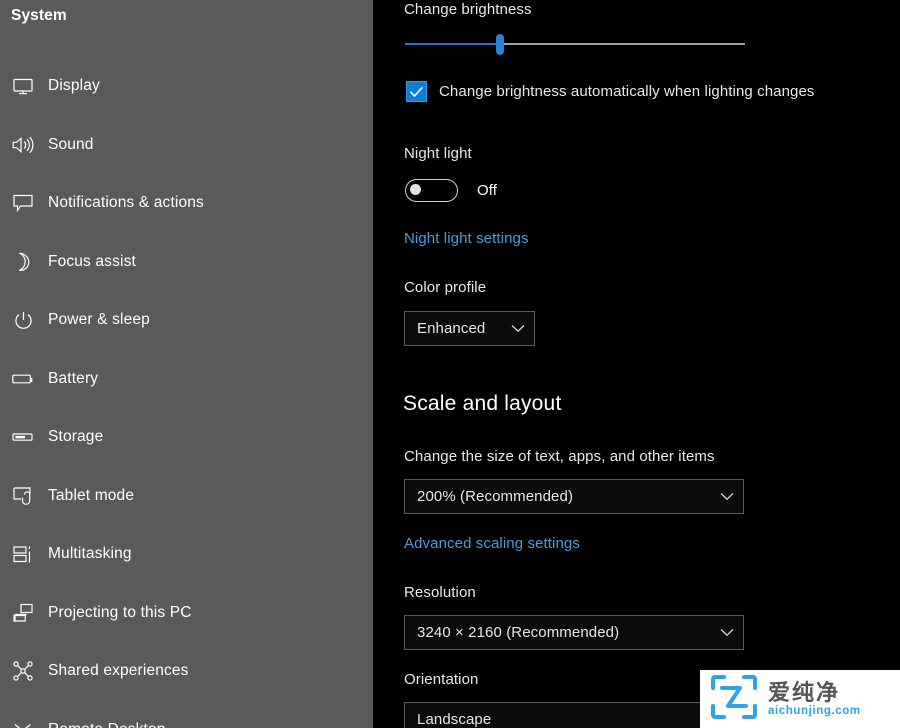 The width and height of the screenshot is (900, 728). Describe the element at coordinates (466, 238) in the screenshot. I see `night-light-settings-link: Night light settings` at that location.